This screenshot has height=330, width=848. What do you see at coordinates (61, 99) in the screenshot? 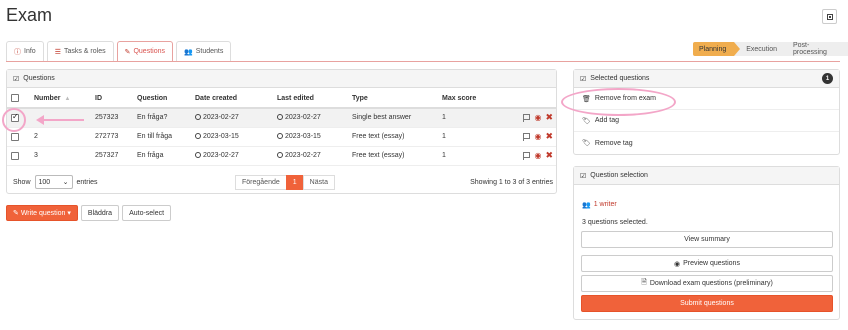
I see `column-number: Number ▲` at bounding box center [61, 99].